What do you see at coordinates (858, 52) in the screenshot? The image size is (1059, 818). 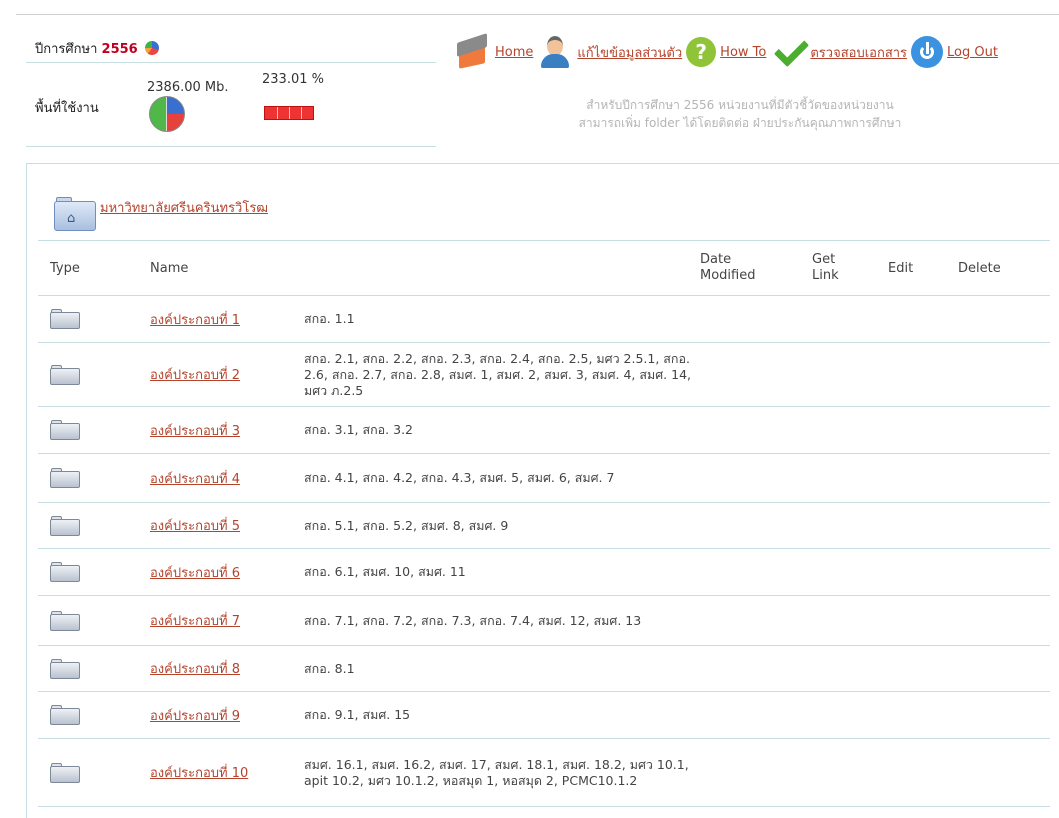 I see `check-docs-link: ตรวจสอบเอกสาร` at bounding box center [858, 52].